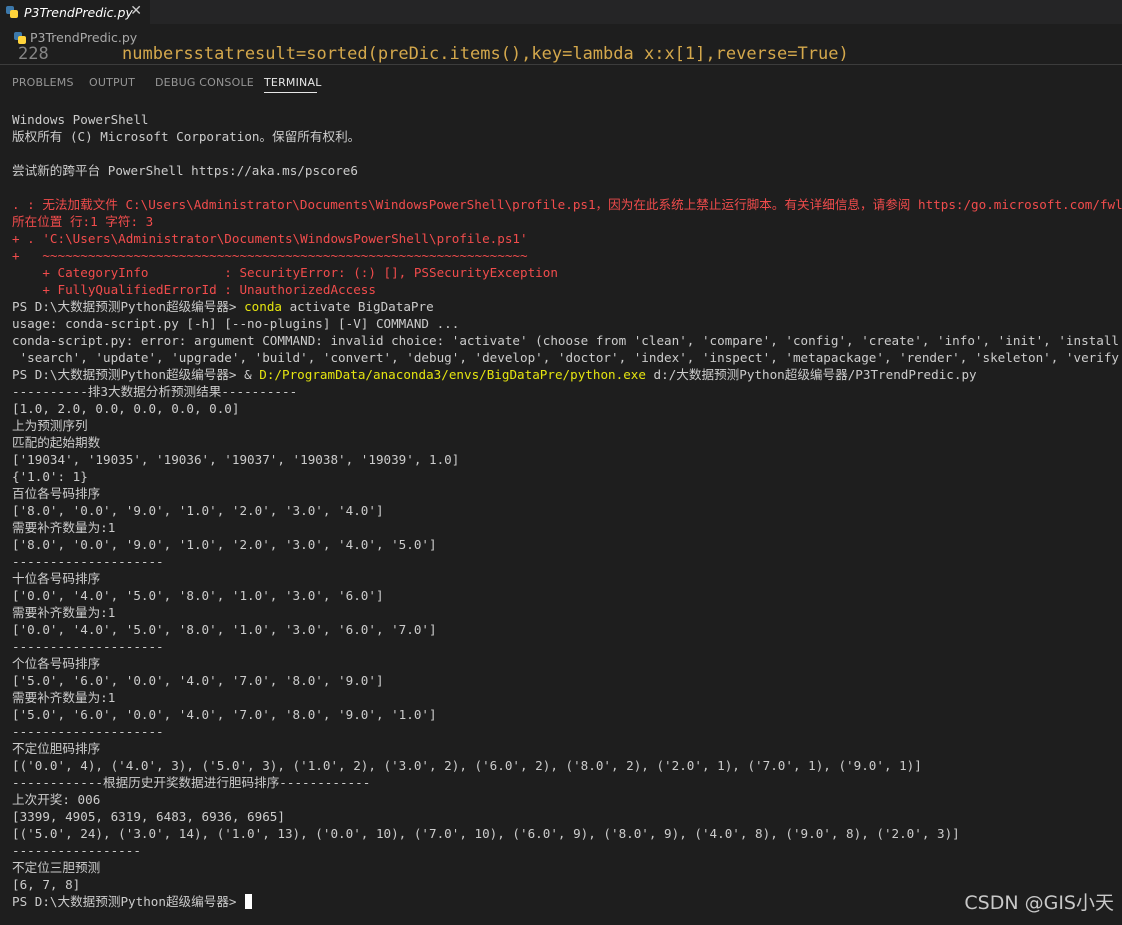  What do you see at coordinates (204, 82) in the screenshot?
I see `tab-debug-console: DEBUG CONSOLE` at bounding box center [204, 82].